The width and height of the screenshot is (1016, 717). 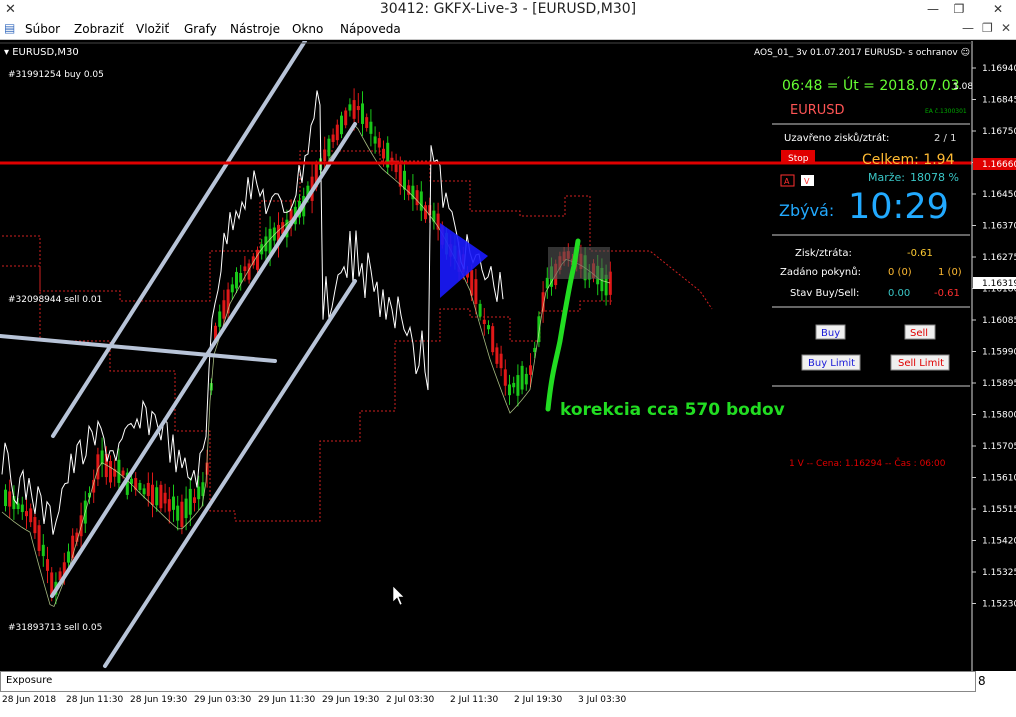 I want to click on menu-view: Zobraziť, so click(x=99, y=29).